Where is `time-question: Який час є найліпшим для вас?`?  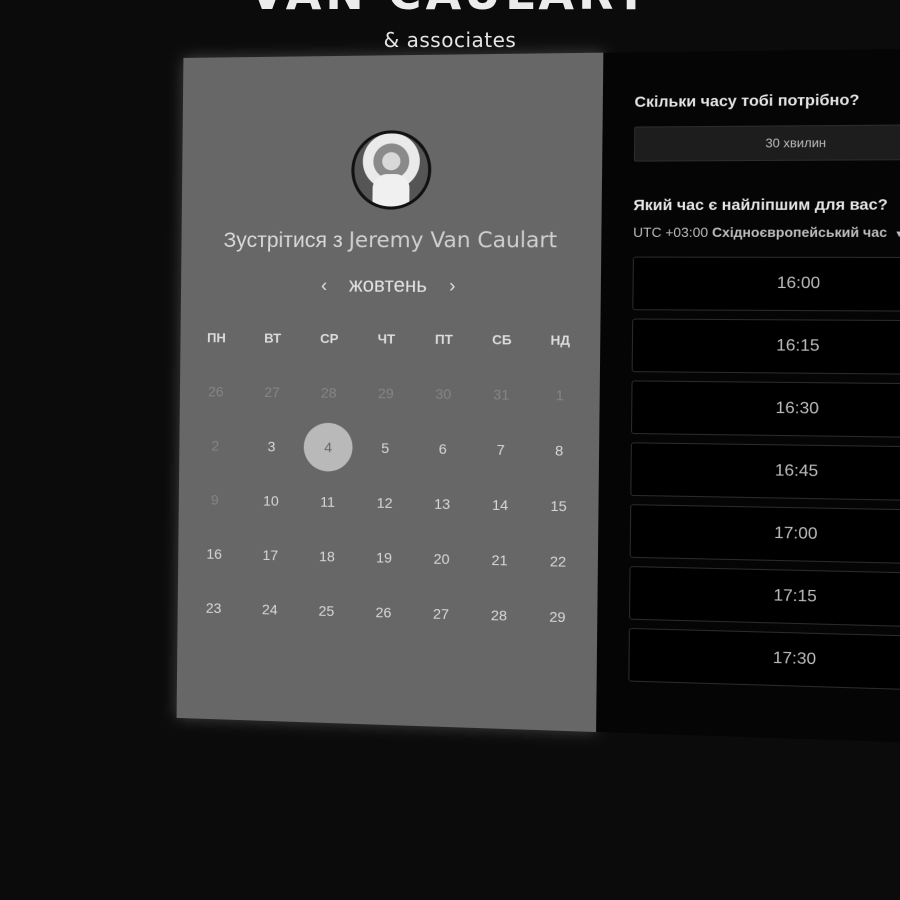
time-question: Який час є найліпшим для вас? is located at coordinates (760, 205).